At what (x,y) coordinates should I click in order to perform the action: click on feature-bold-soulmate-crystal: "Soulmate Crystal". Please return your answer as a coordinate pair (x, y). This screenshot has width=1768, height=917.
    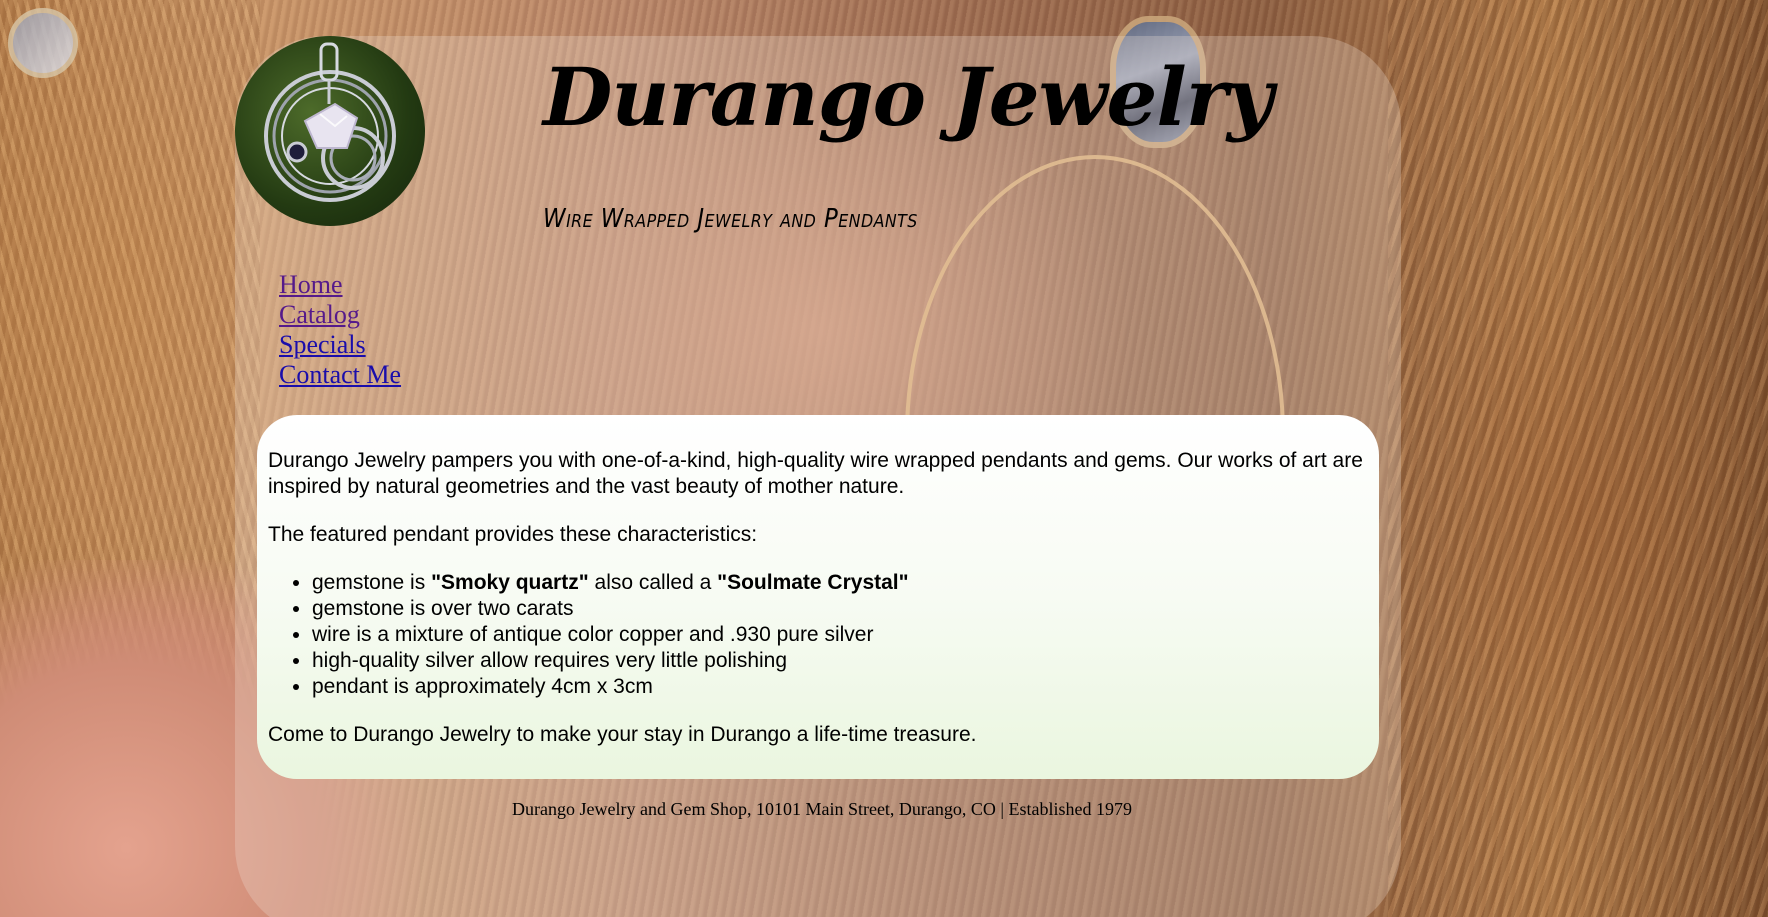
    Looking at the image, I should click on (813, 582).